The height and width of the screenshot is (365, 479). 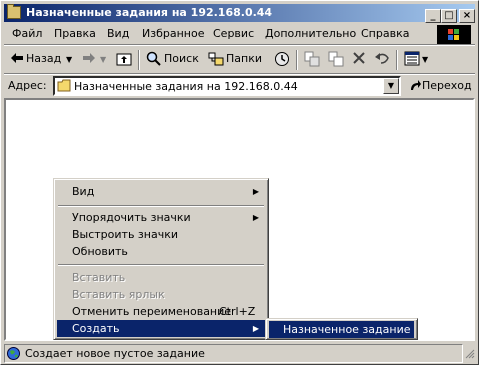 I want to click on views-icon, so click(x=412, y=60).